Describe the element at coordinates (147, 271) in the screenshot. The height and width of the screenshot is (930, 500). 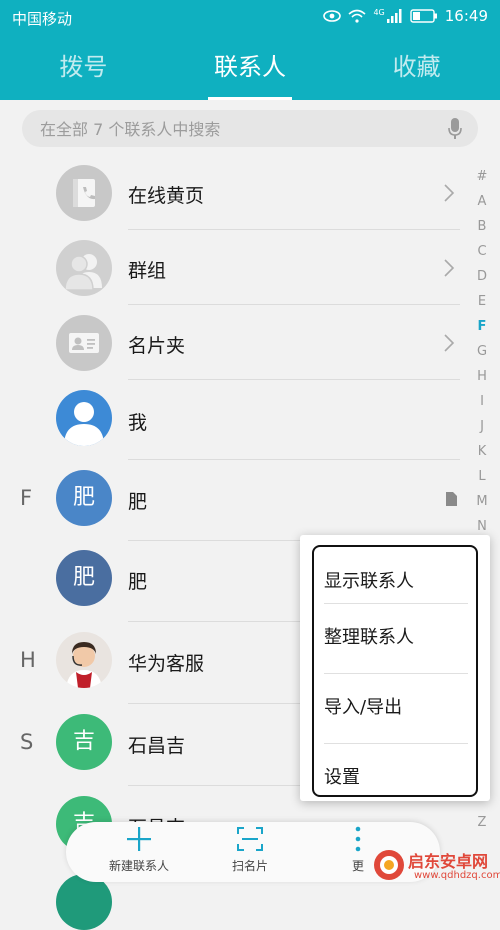
I see `contact-name: 群组` at that location.